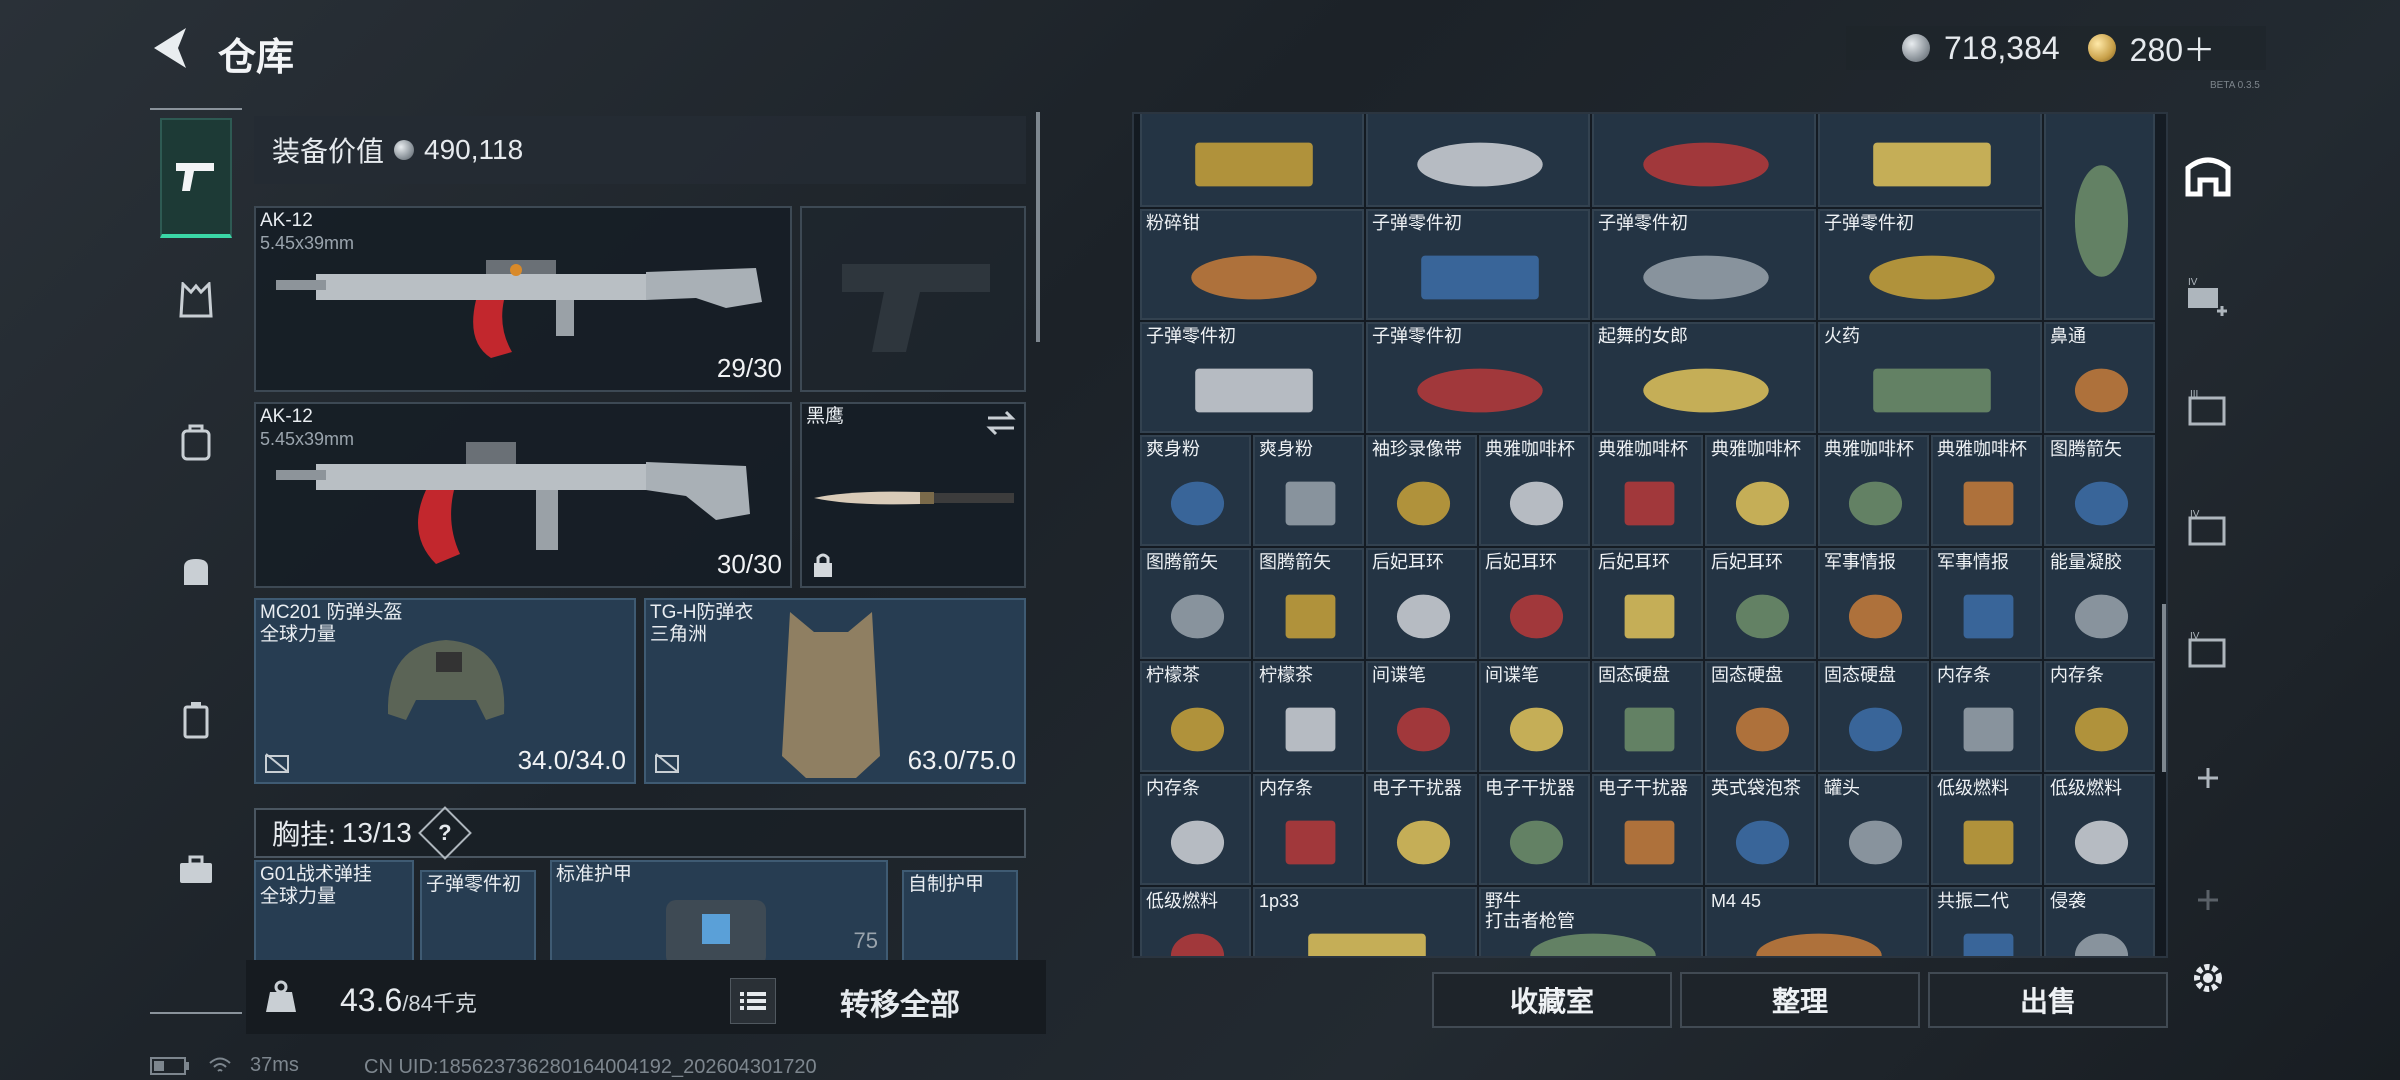 The image size is (2400, 1080). What do you see at coordinates (1704, 377) in the screenshot?
I see `stash-item: 起舞的女郎` at bounding box center [1704, 377].